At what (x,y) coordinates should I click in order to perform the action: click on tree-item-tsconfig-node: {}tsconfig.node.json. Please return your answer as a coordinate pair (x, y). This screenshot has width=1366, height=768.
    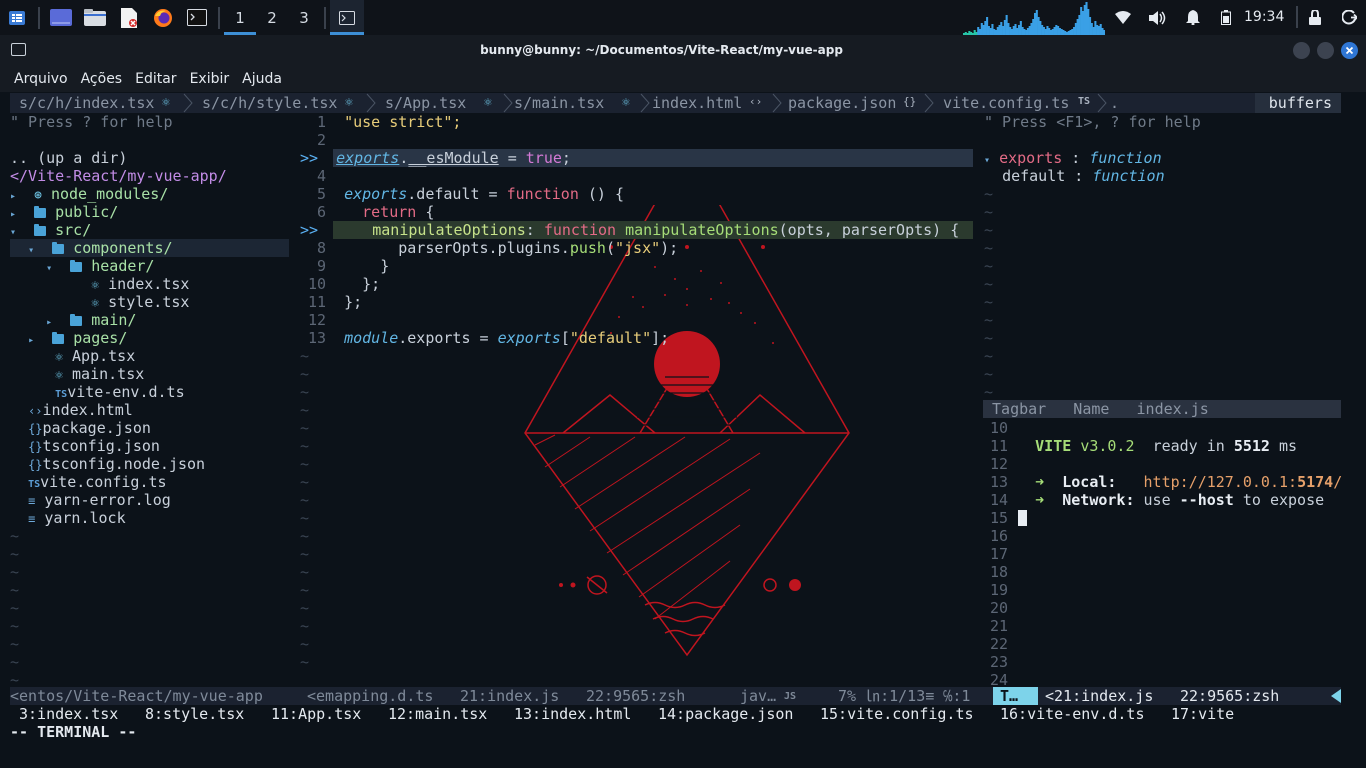
    Looking at the image, I should click on (107, 464).